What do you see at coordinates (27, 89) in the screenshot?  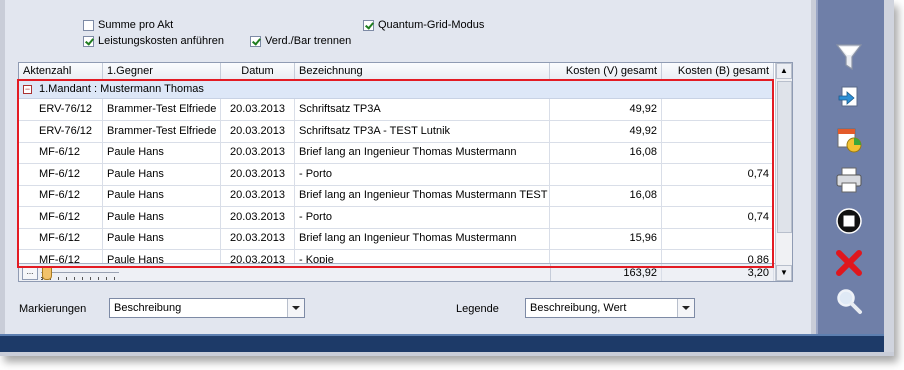 I see `collapse-icon: −` at bounding box center [27, 89].